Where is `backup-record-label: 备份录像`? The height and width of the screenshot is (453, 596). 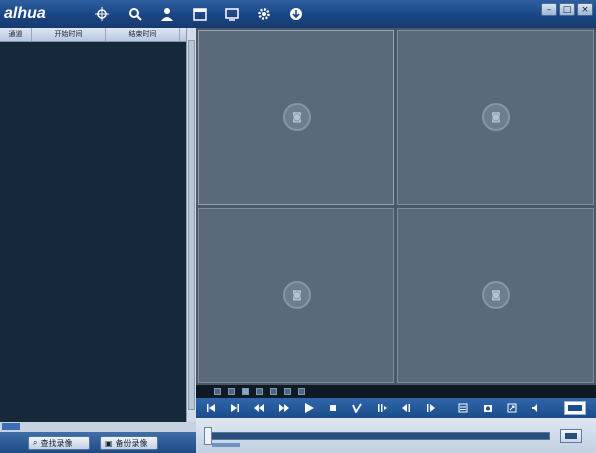 backup-record-label: 备份录像 is located at coordinates (131, 443).